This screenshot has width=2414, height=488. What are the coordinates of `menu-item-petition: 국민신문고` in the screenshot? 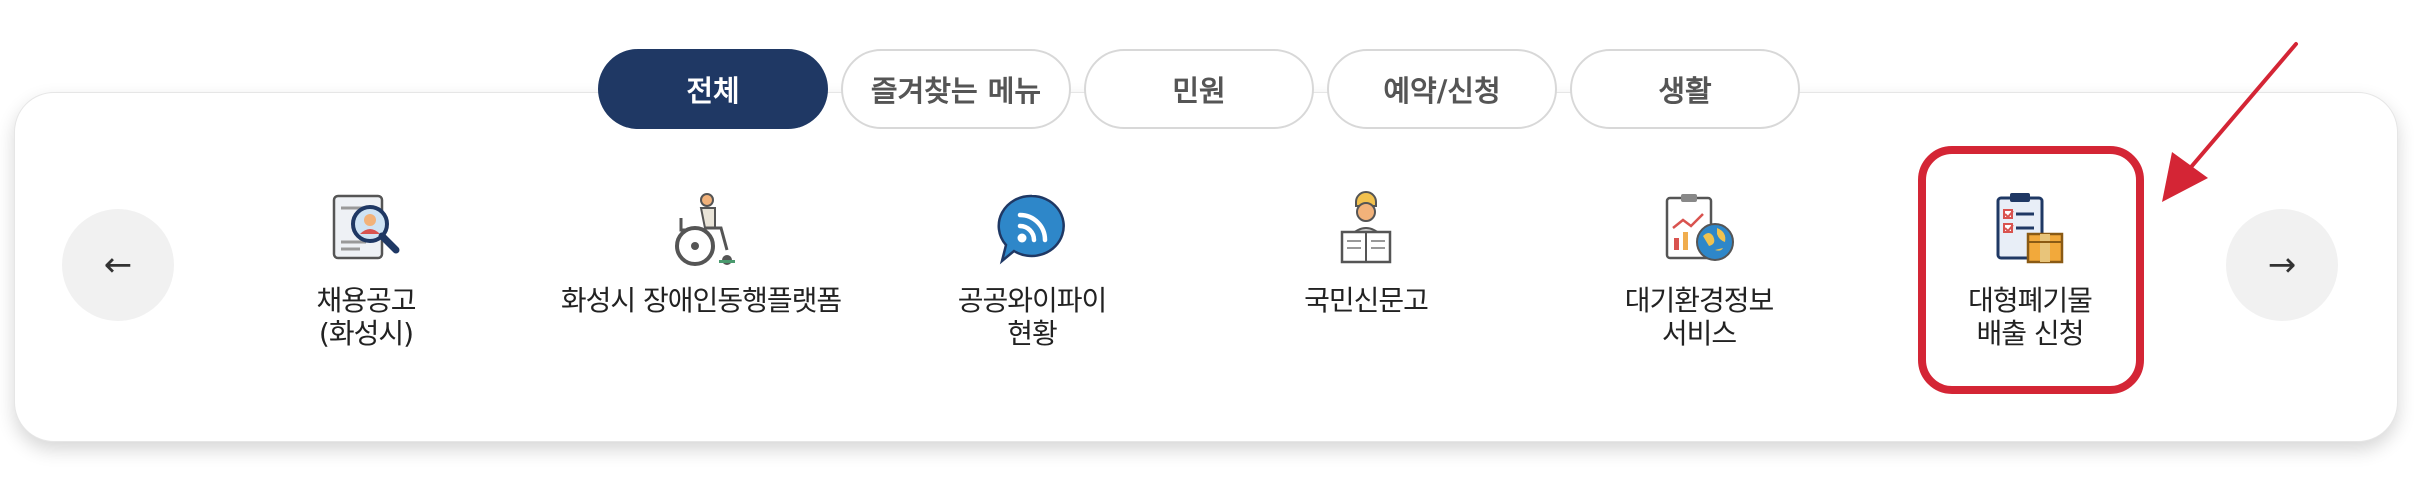 It's located at (1366, 285).